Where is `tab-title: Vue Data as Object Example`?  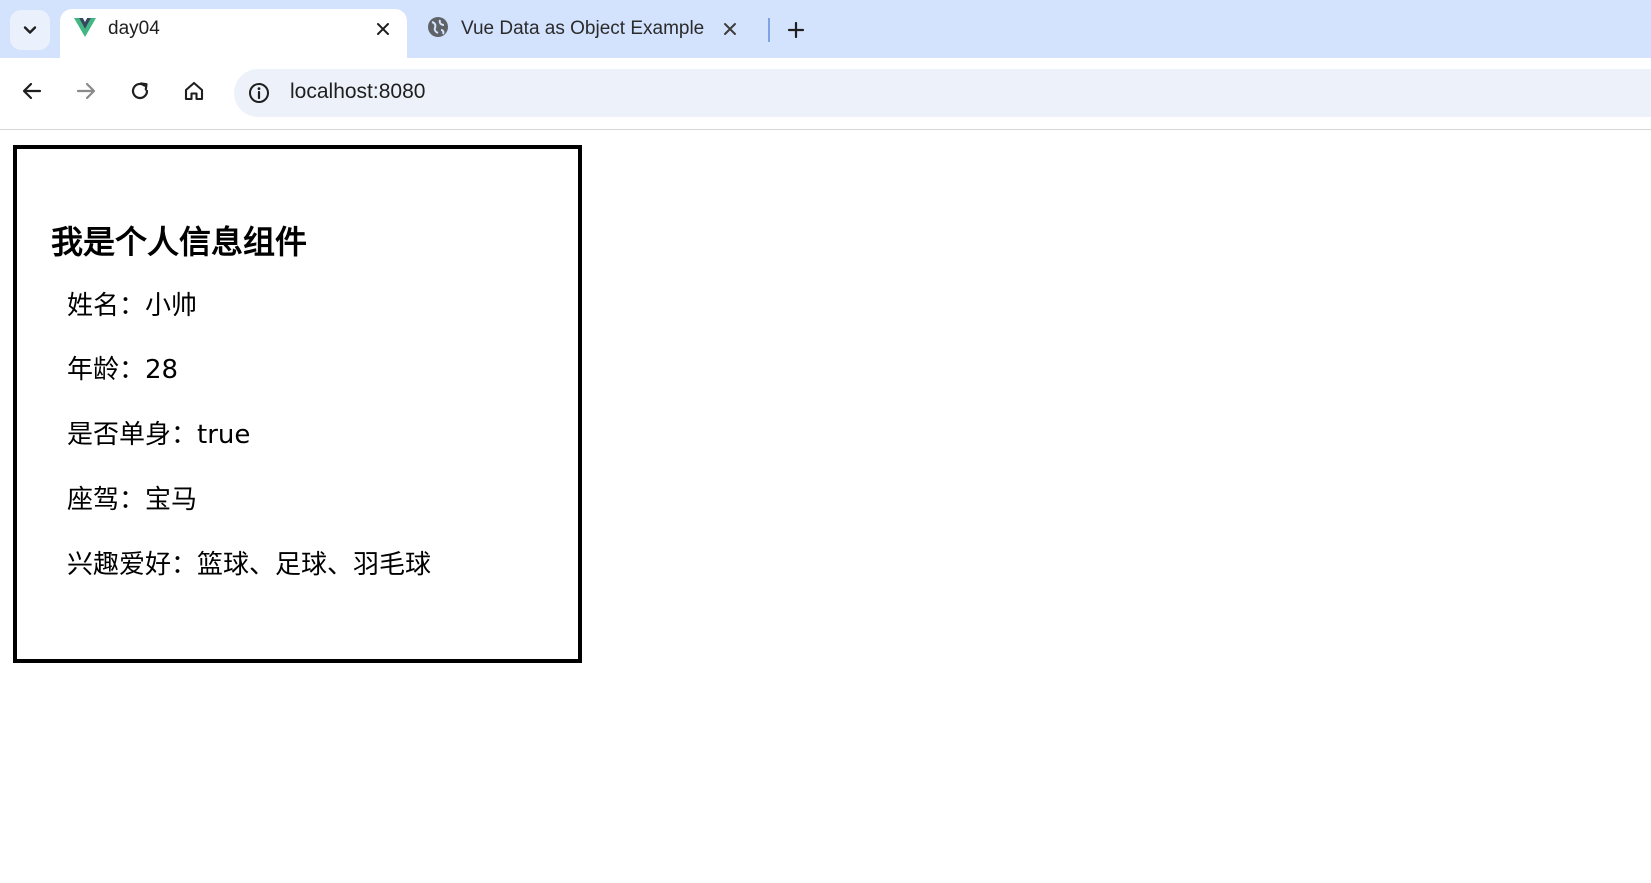 tab-title: Vue Data as Object Example is located at coordinates (583, 28).